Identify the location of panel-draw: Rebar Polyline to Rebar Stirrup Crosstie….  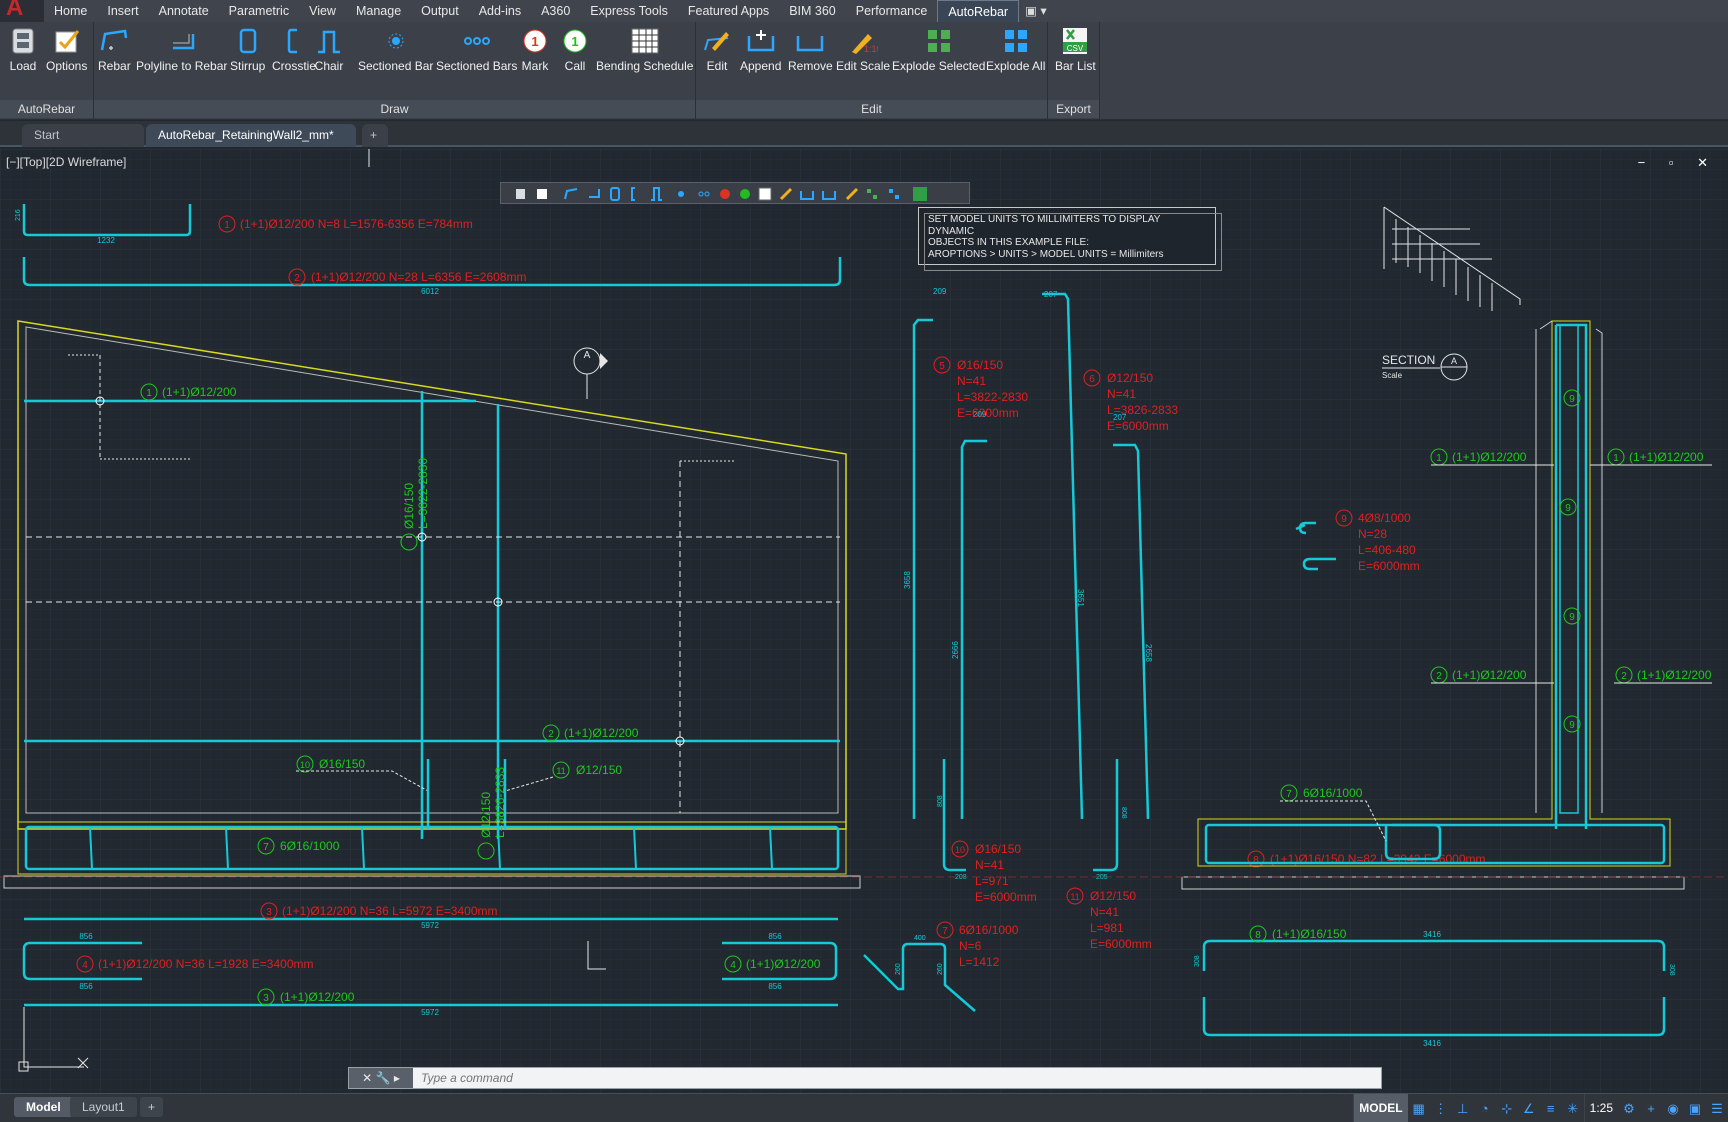
(395, 71).